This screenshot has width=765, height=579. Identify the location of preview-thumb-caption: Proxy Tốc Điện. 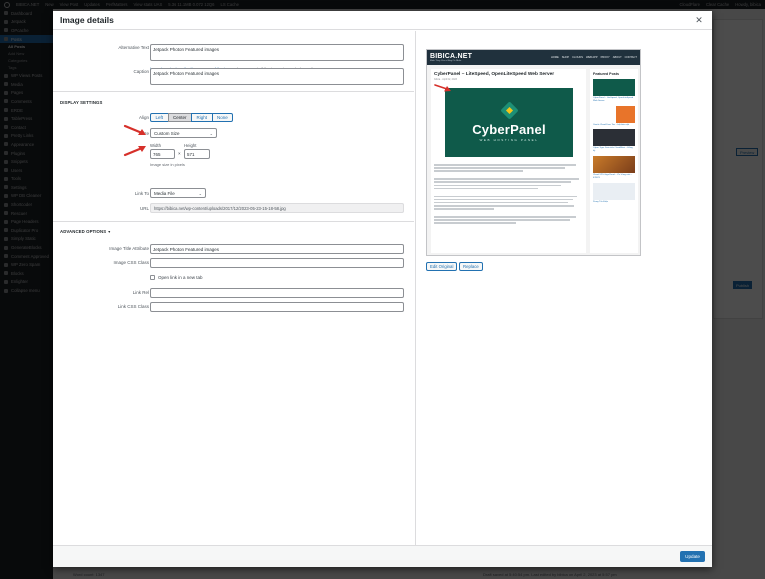
(600, 201).